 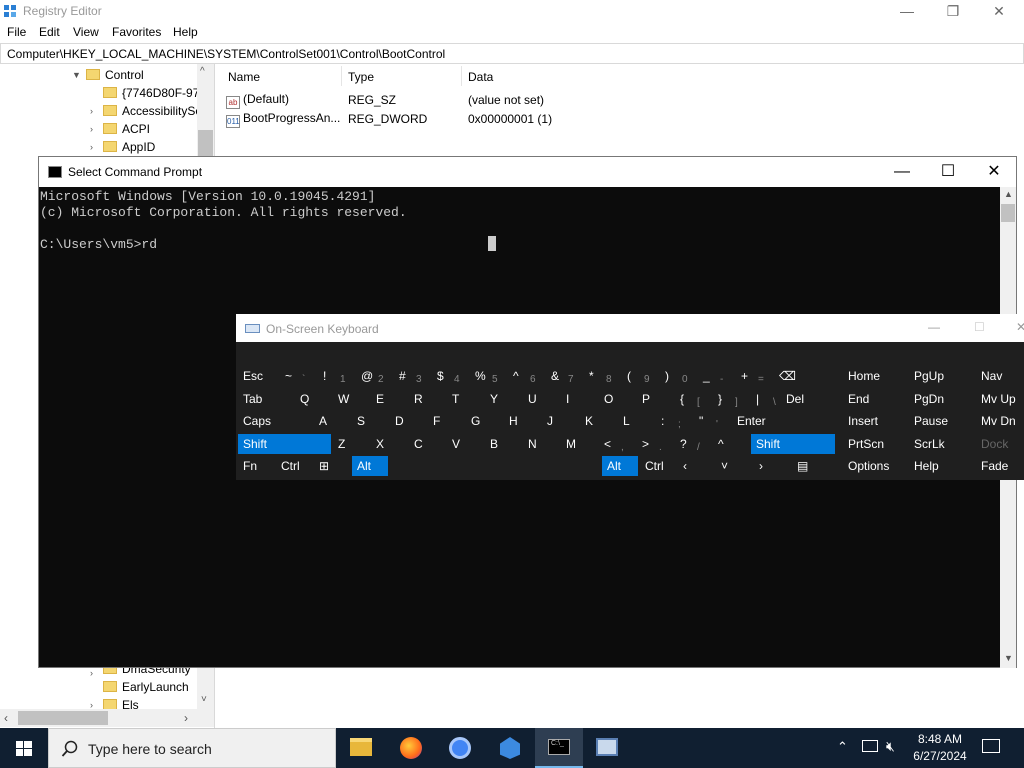 I want to click on search-box: Type here to search, so click(x=192, y=748).